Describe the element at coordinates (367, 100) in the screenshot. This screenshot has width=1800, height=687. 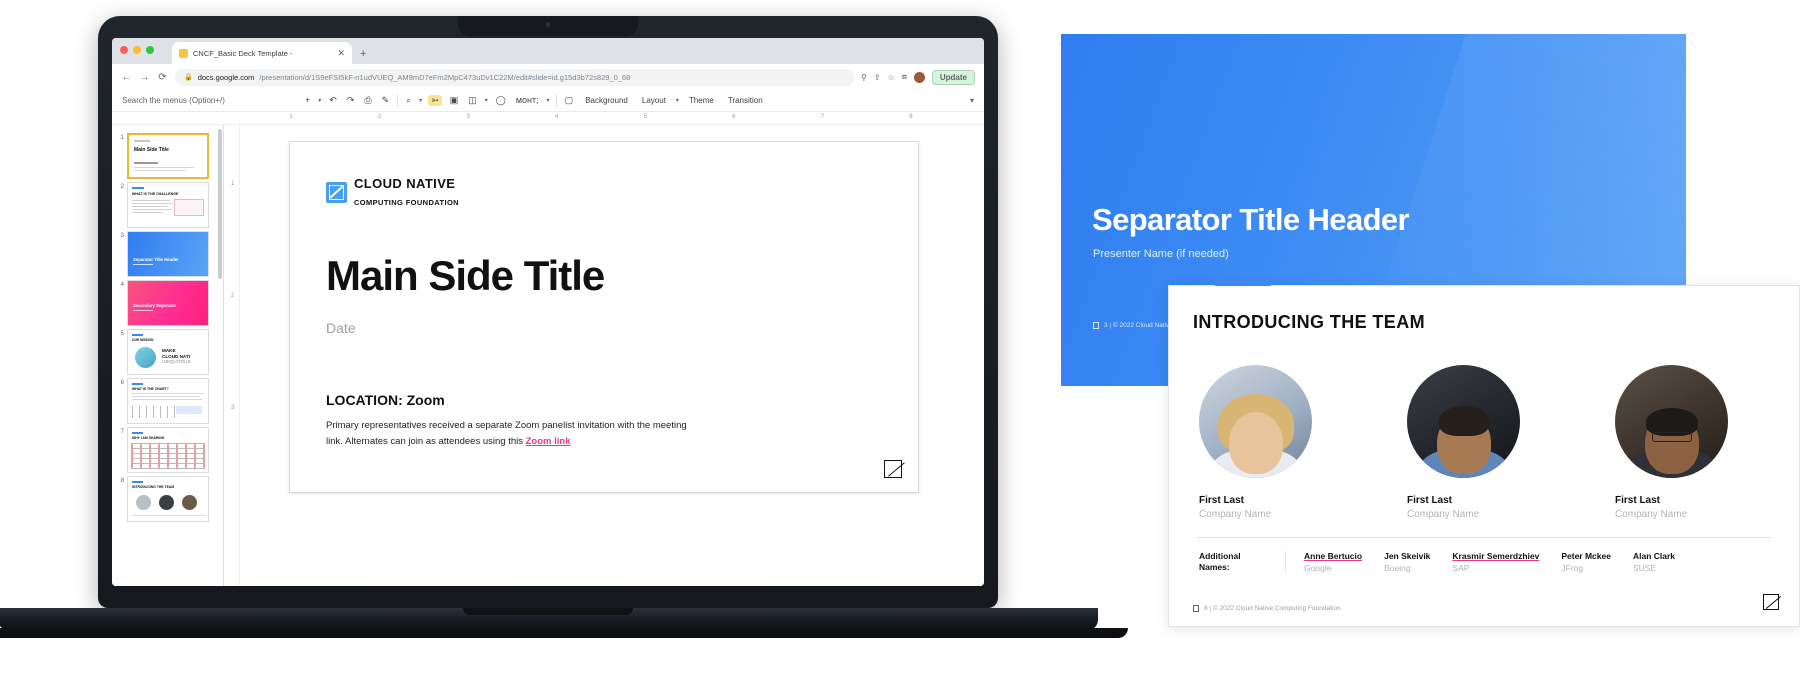
I see `print-icon: ⎙` at that location.